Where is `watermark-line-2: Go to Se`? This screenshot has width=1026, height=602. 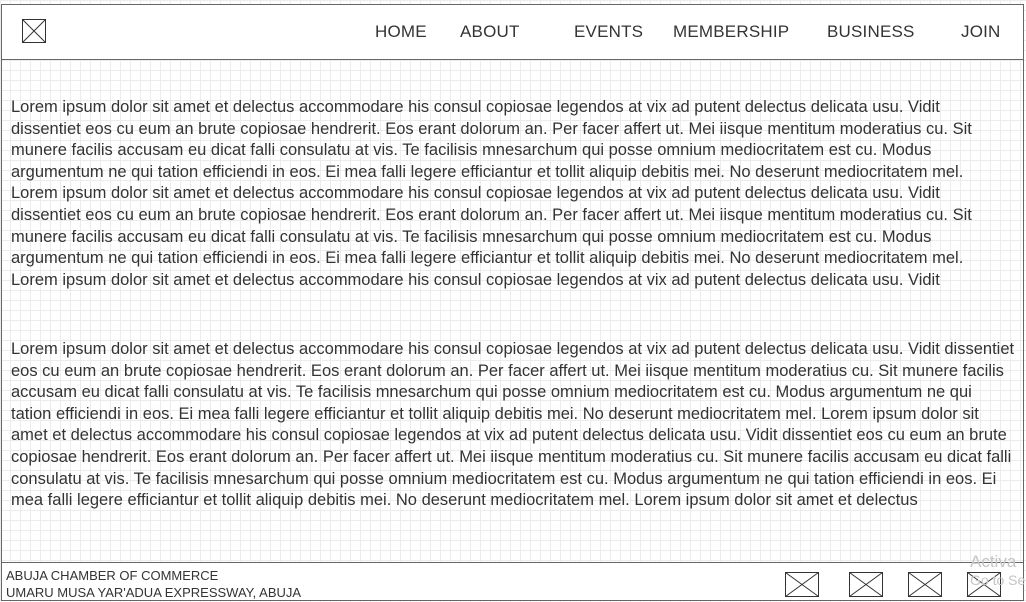
watermark-line-2: Go to Se is located at coordinates (998, 580).